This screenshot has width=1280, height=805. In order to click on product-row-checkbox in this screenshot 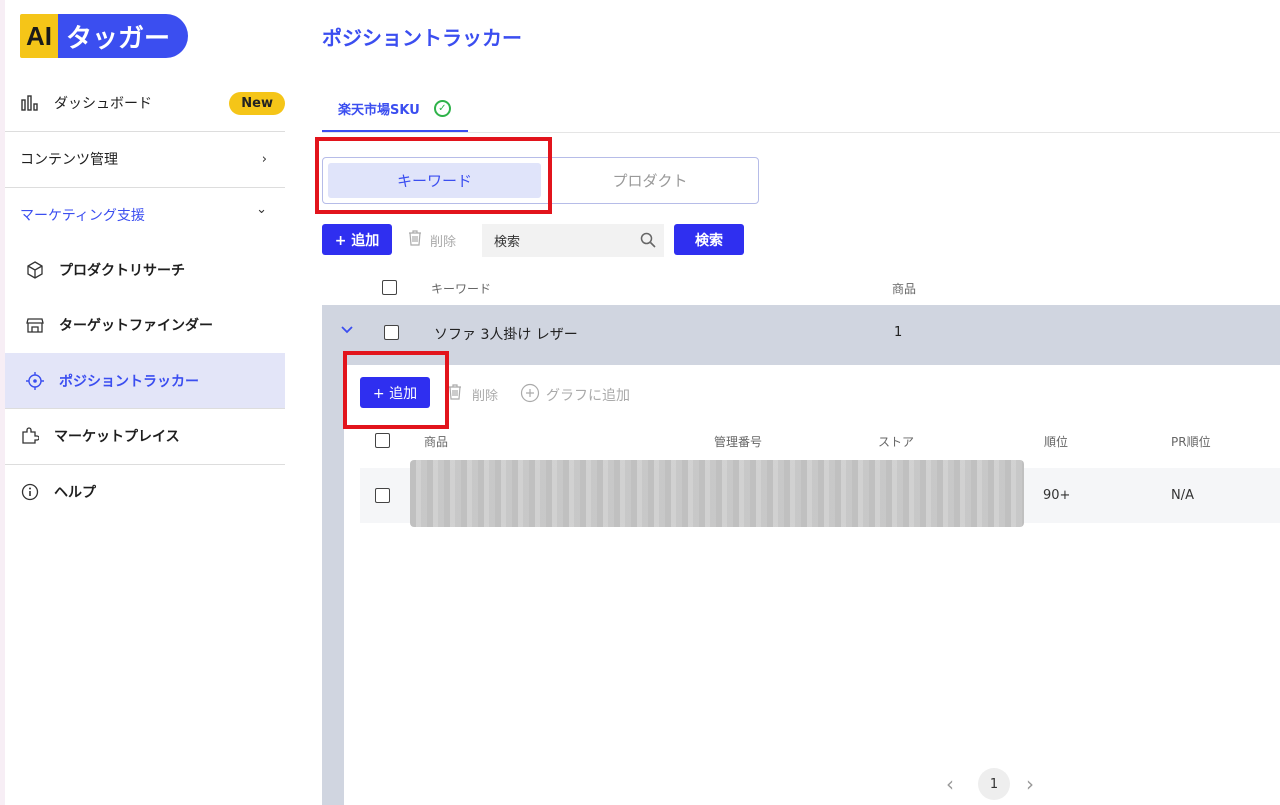, I will do `click(382, 495)`.